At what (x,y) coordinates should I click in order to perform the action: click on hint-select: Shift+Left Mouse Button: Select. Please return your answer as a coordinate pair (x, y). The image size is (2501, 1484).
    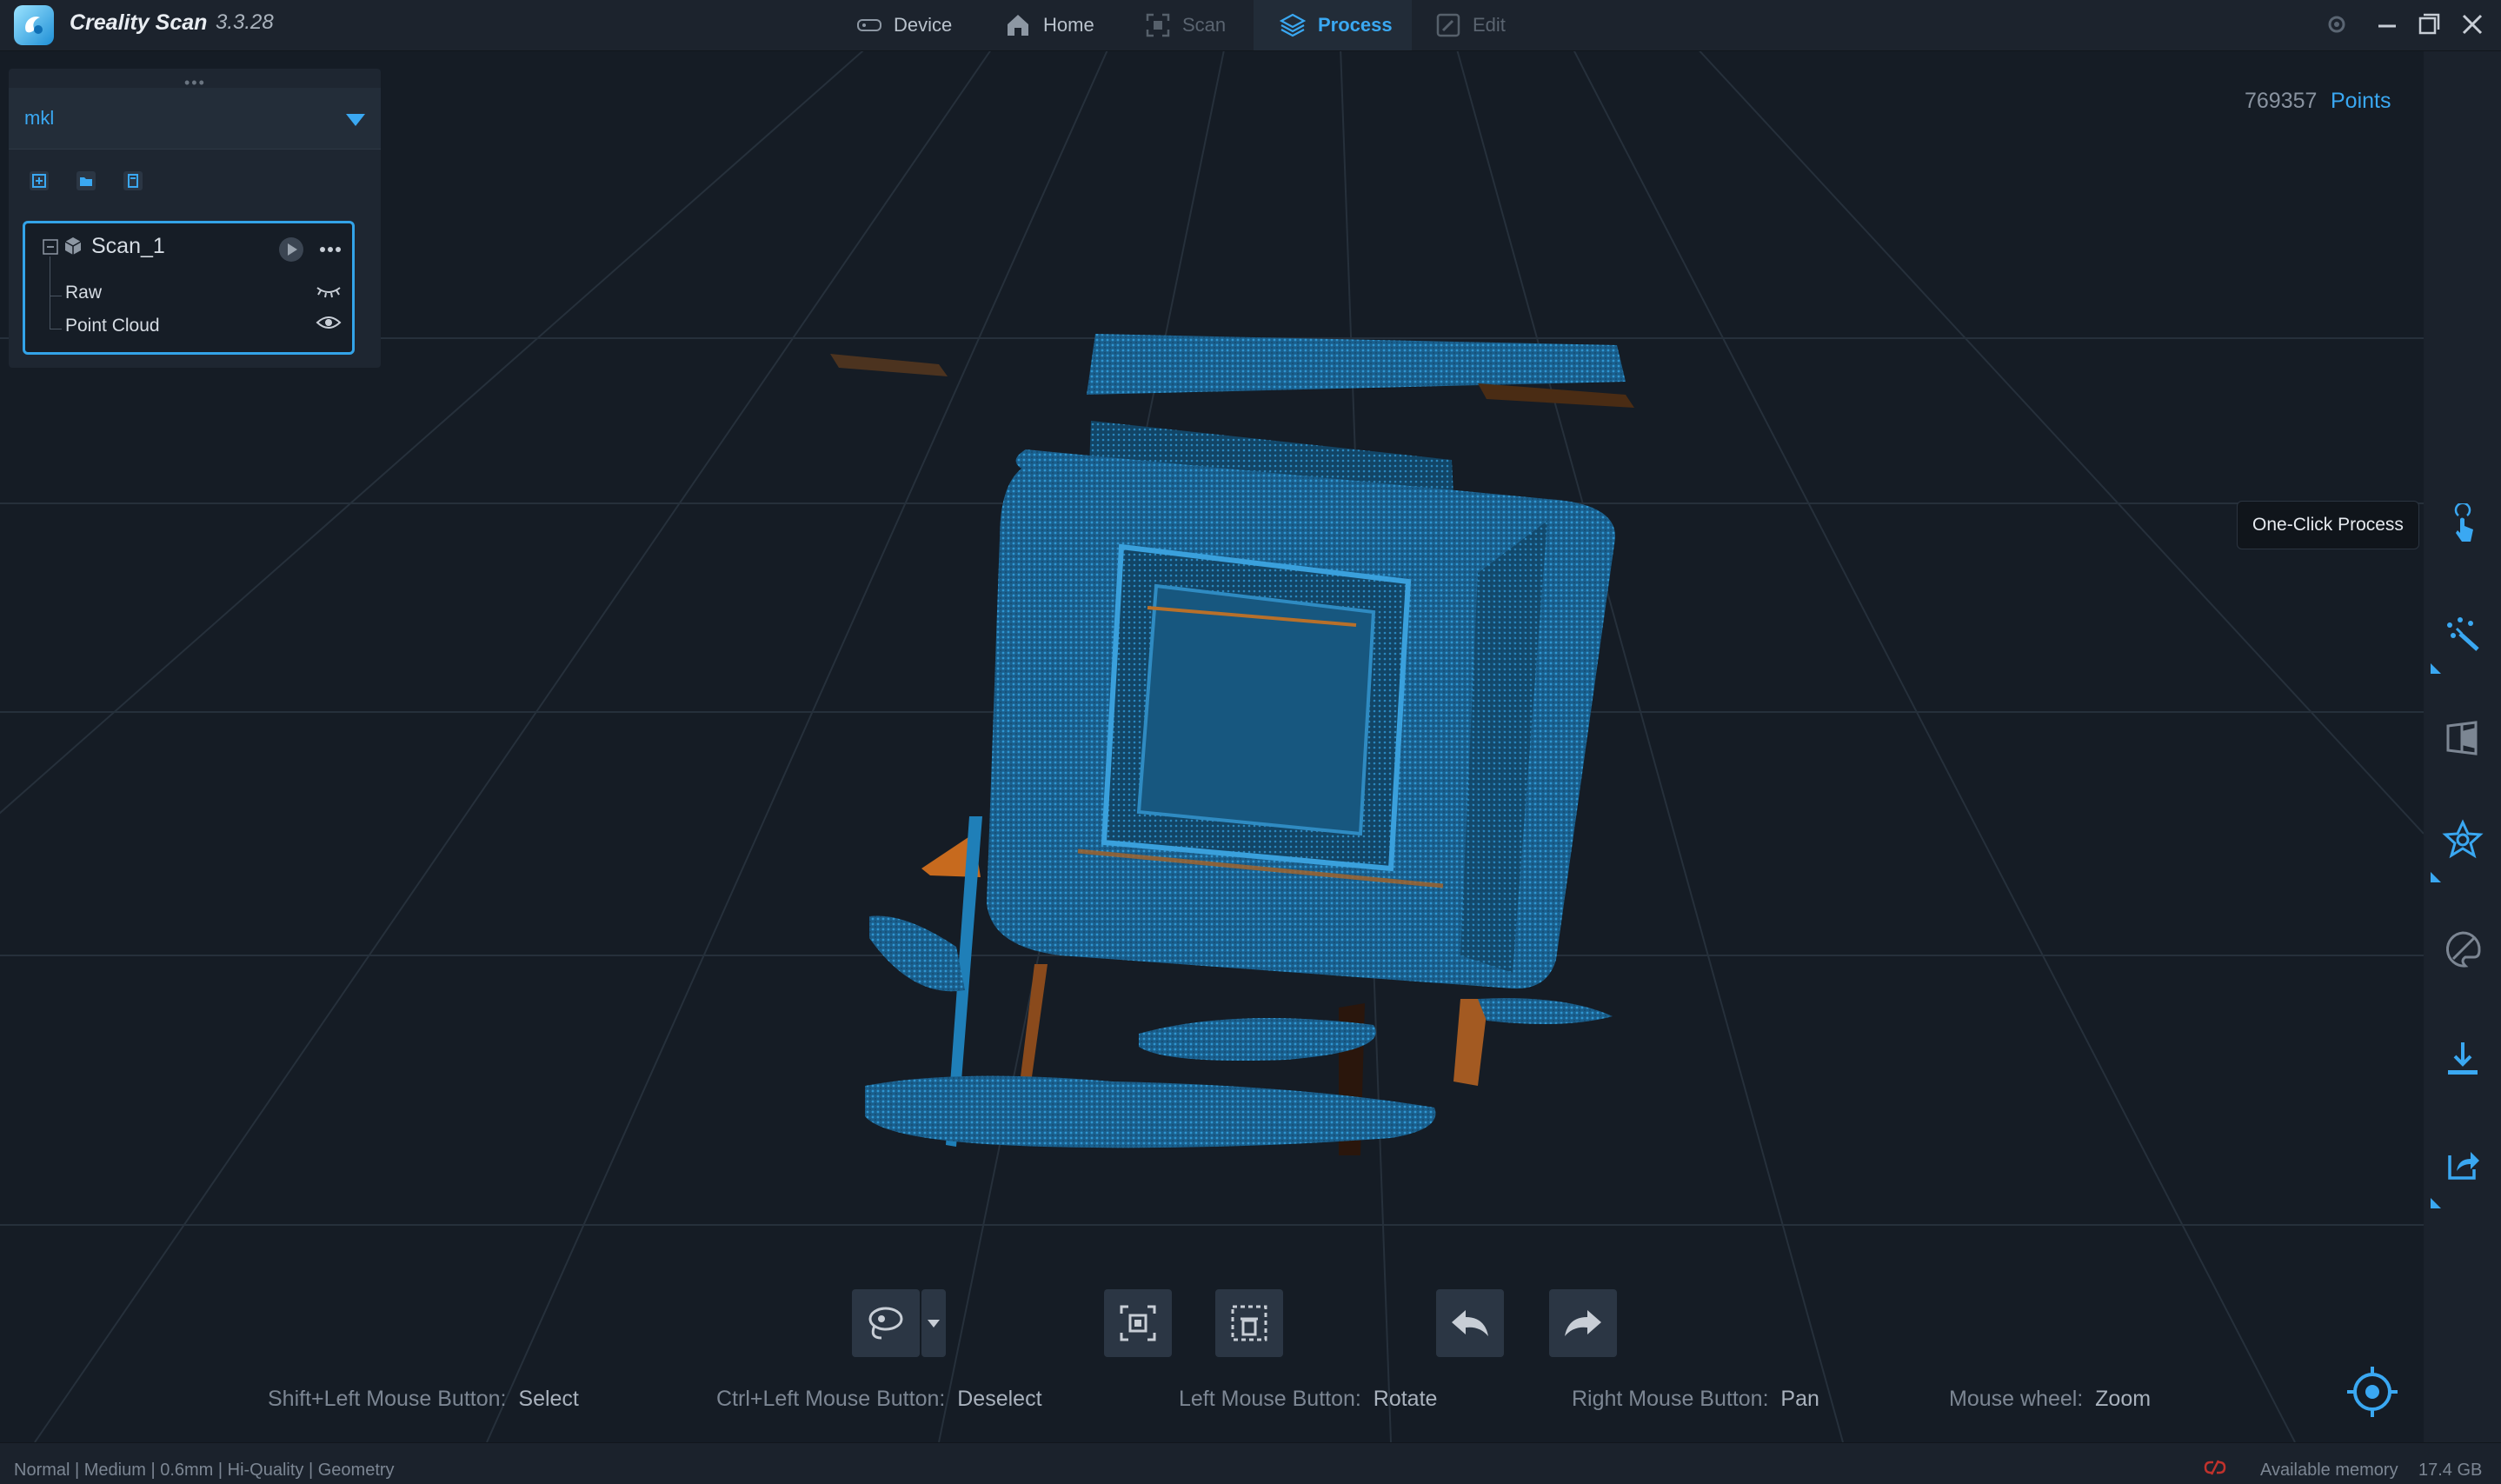
    Looking at the image, I should click on (423, 1399).